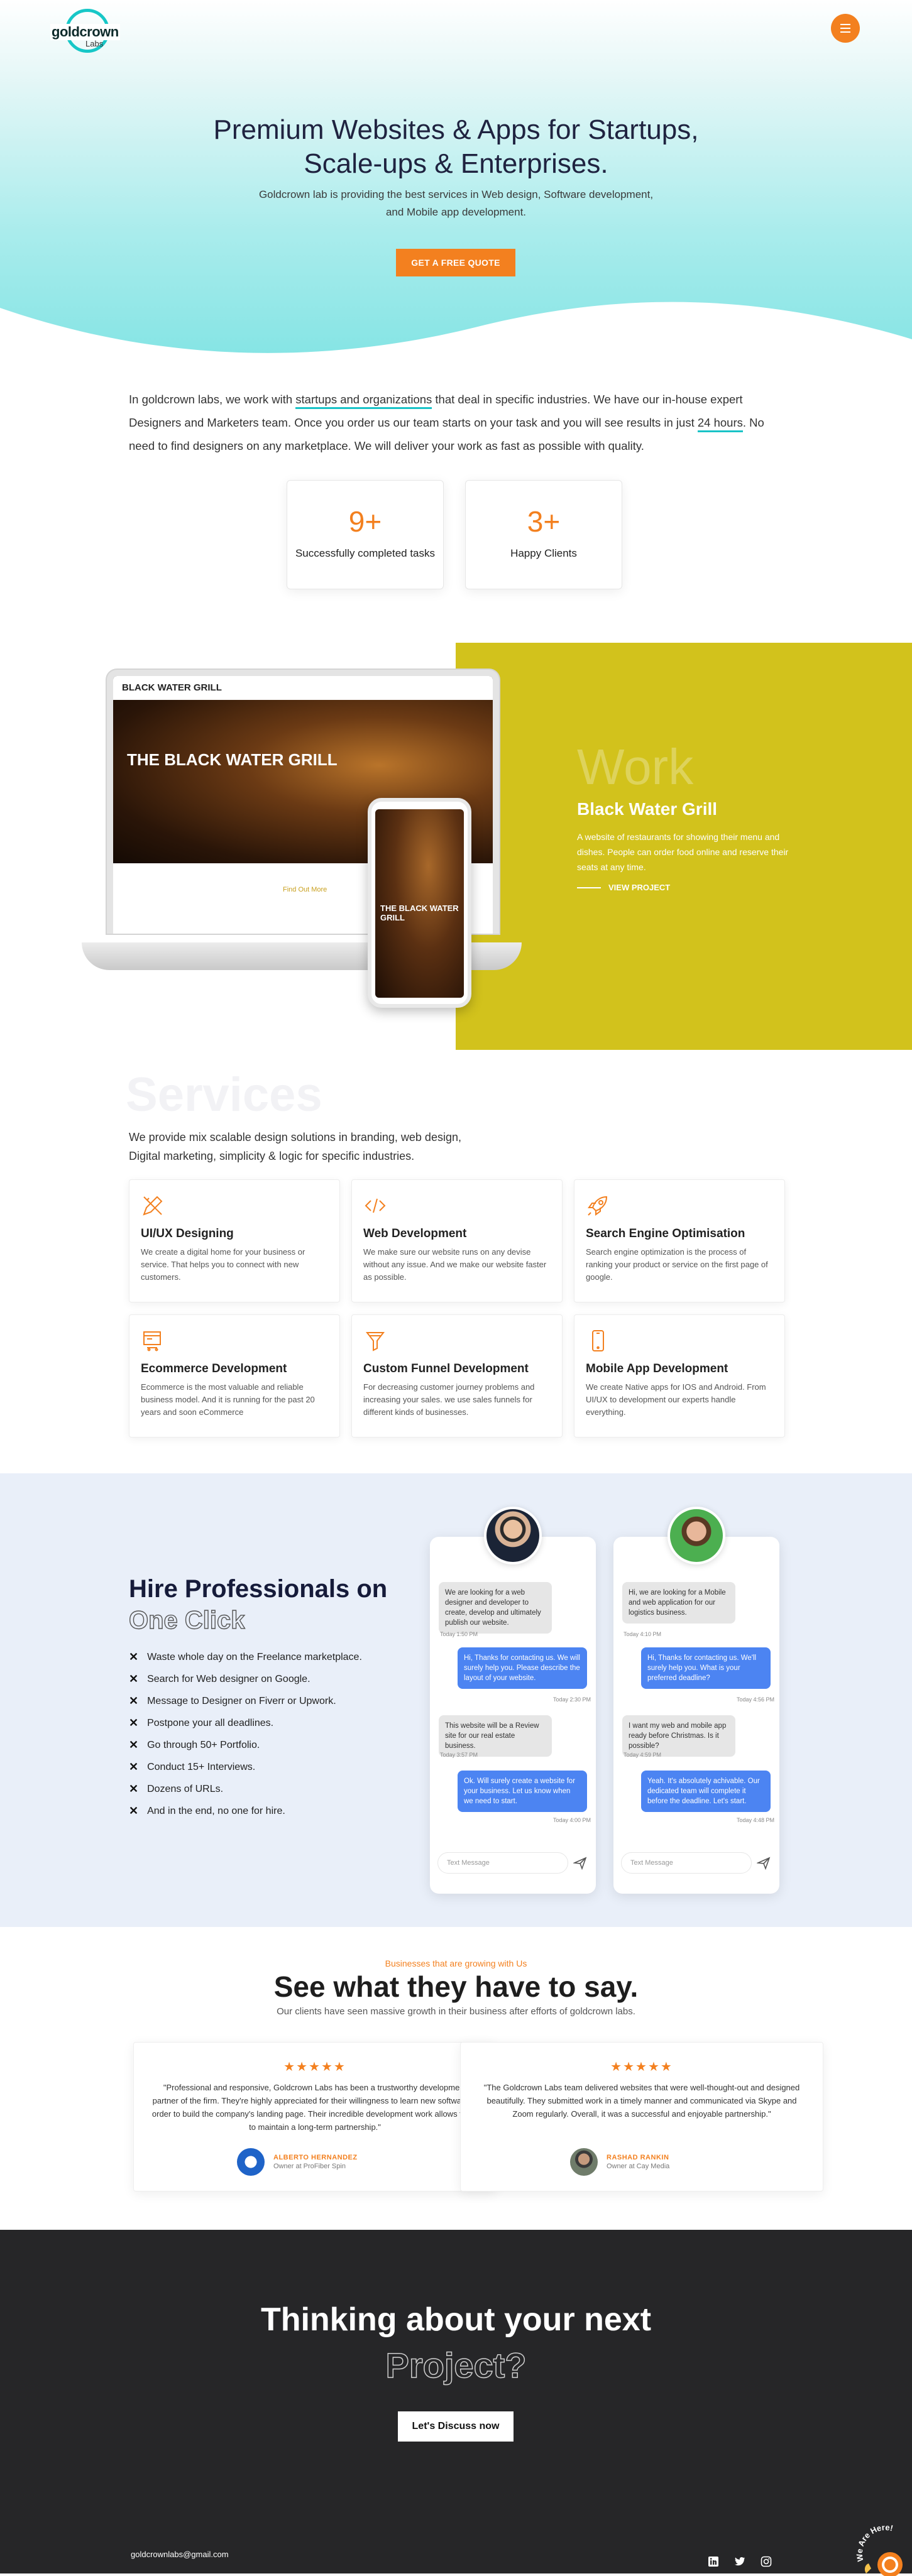 The width and height of the screenshot is (912, 2576). Describe the element at coordinates (185, 1789) in the screenshot. I see `list-item-text: Dozens of URLs.` at that location.